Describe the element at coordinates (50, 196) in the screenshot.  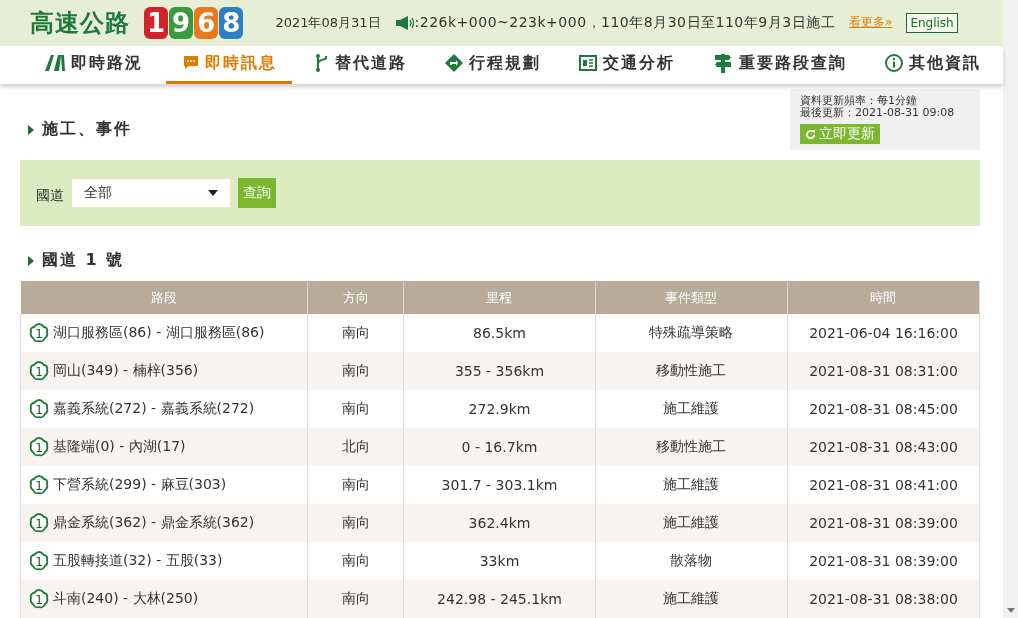
I see `filter-label: 國道` at that location.